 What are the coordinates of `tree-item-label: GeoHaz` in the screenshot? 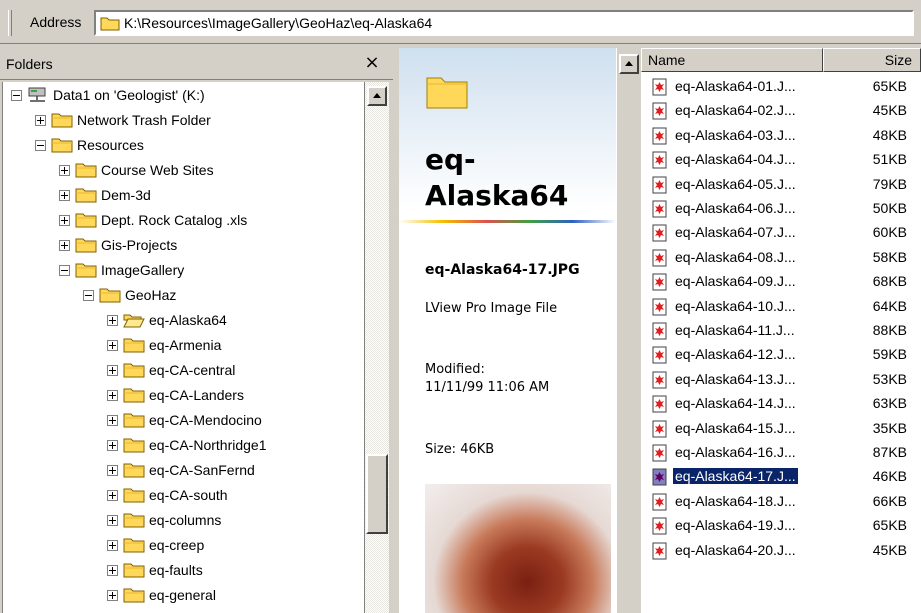 It's located at (151, 295).